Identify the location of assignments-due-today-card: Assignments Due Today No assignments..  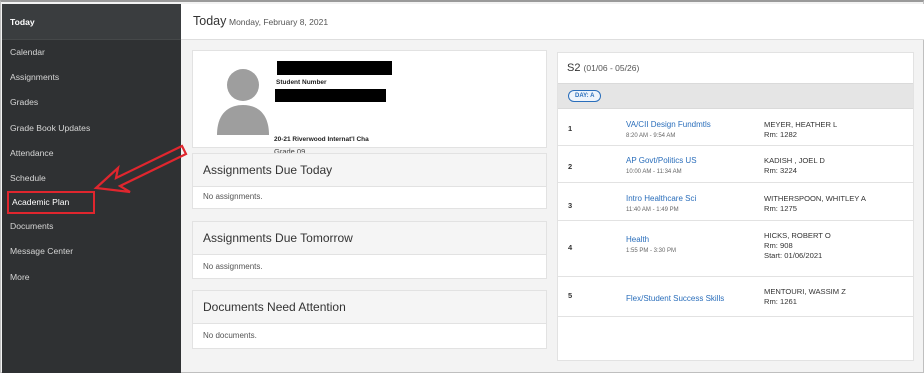
(369, 181).